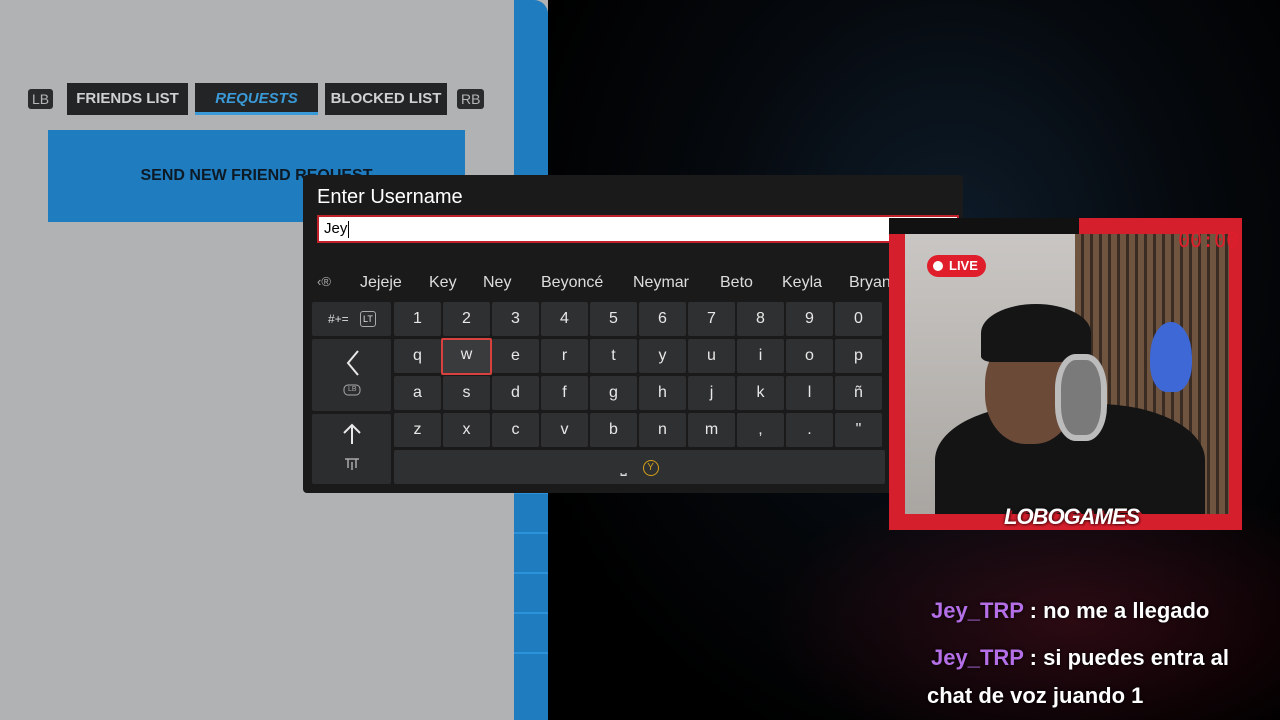 The image size is (1280, 720). I want to click on stream-timer: 00:00, so click(1208, 240).